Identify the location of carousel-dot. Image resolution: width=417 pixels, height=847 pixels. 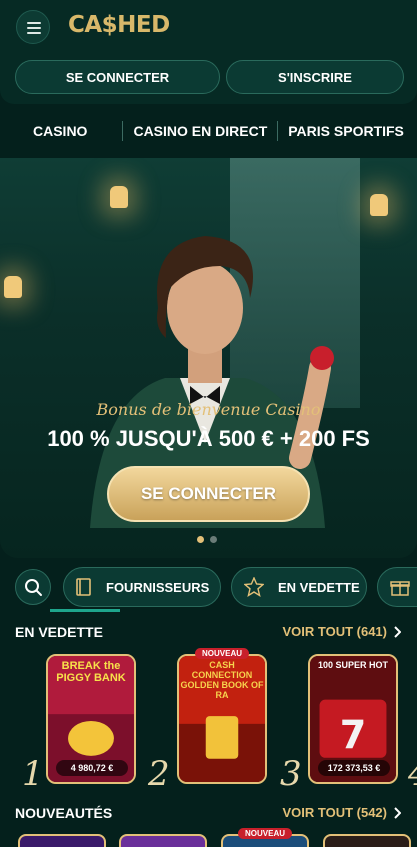
(213, 539).